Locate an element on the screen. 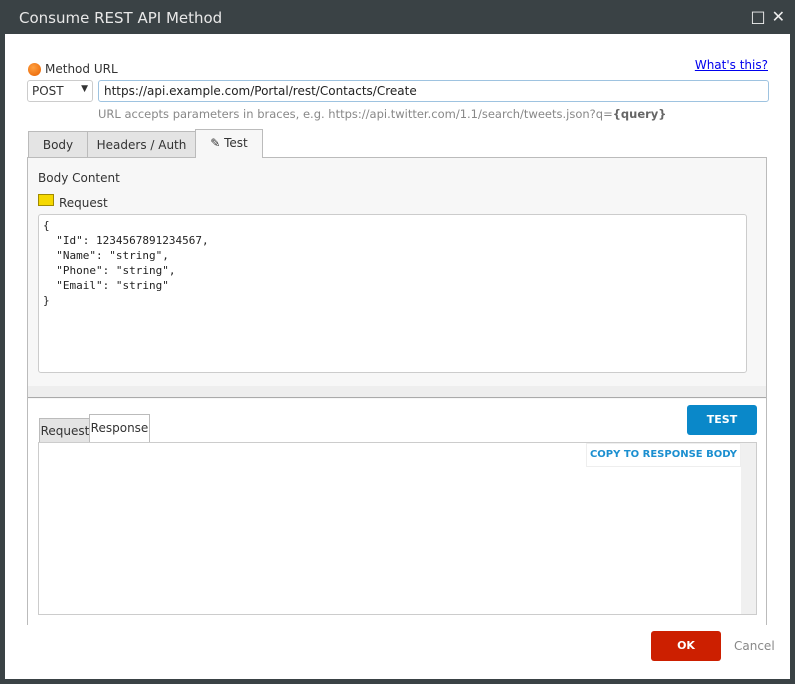 The image size is (795, 684). tab-test: ✎ Test is located at coordinates (229, 143).